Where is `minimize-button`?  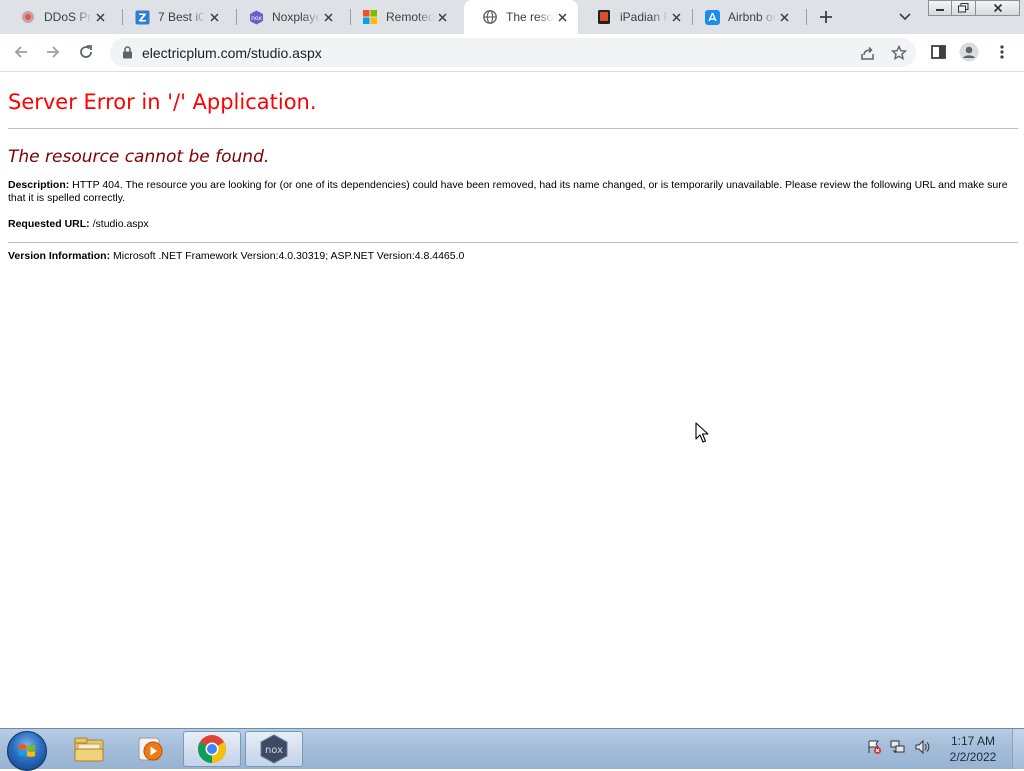
minimize-button is located at coordinates (940, 8).